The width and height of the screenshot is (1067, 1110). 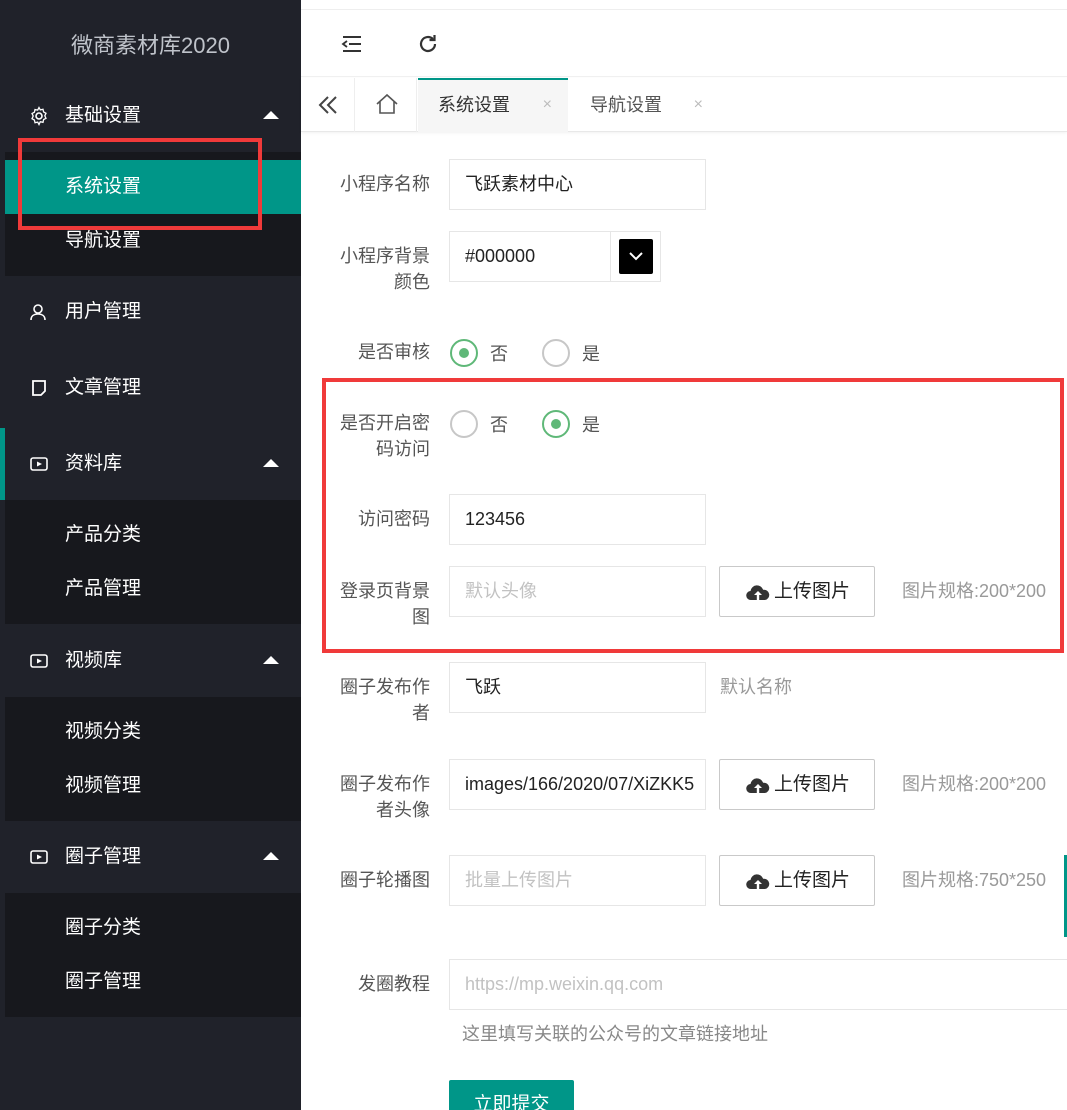 I want to click on color-picker, so click(x=635, y=256).